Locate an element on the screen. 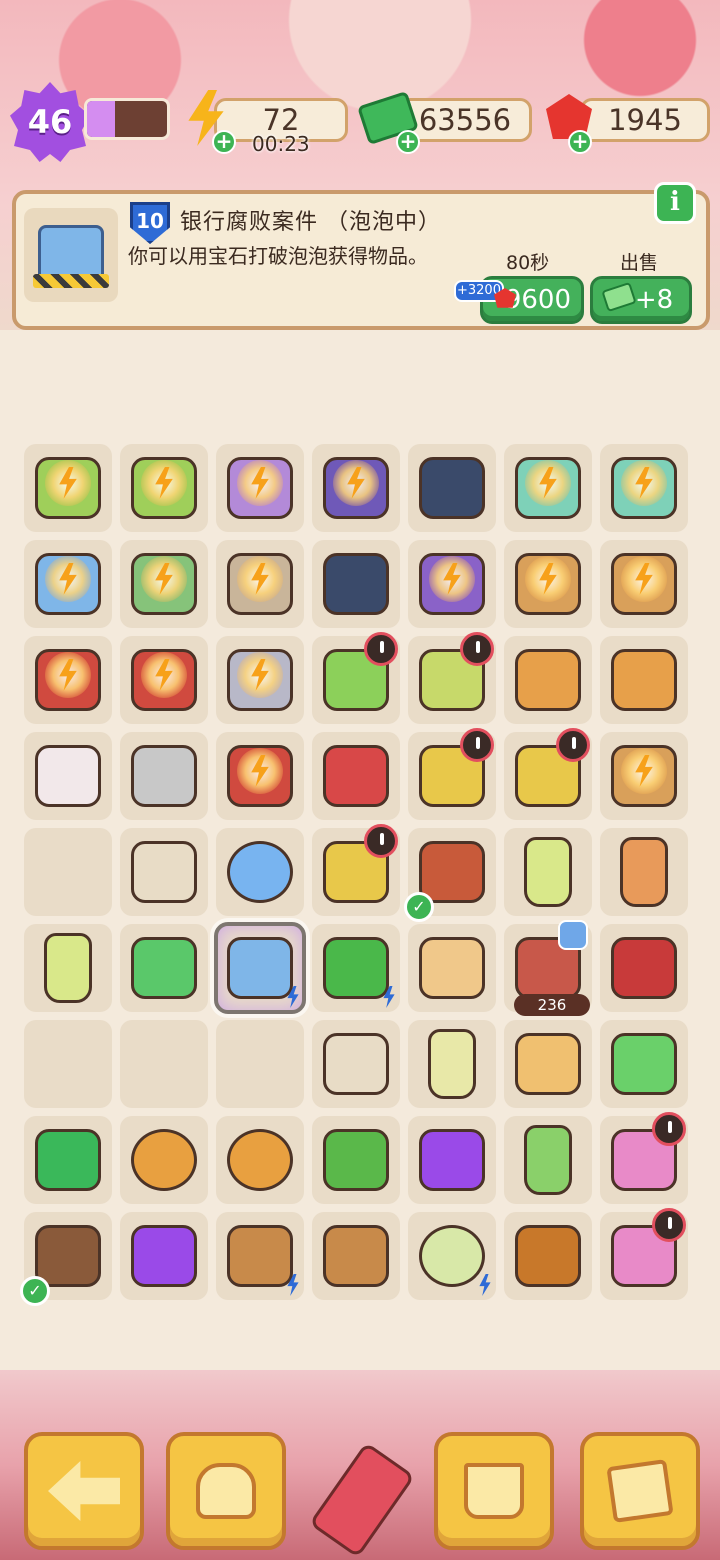  notebook-button is located at coordinates (640, 1491).